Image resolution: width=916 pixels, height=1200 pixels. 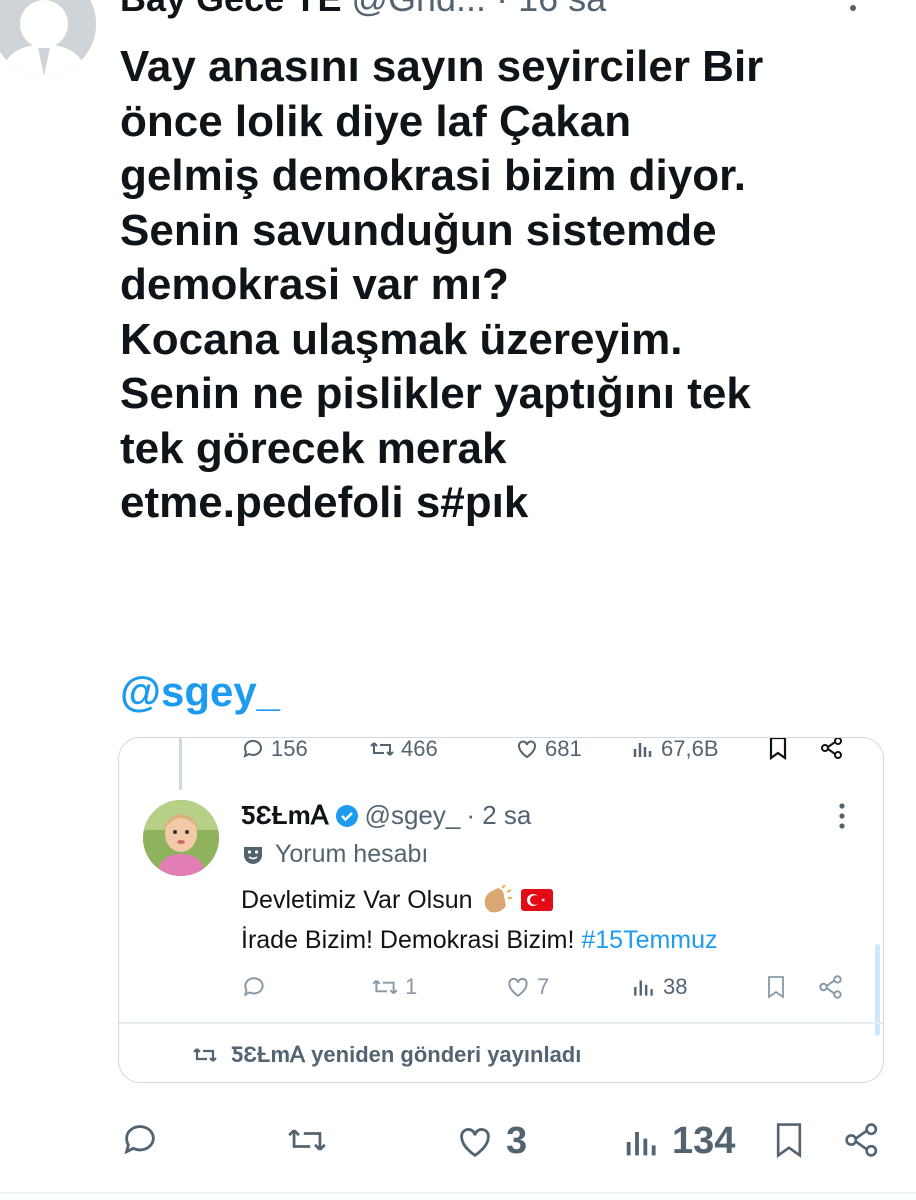 I want to click on theater-masks-icon, so click(x=253, y=855).